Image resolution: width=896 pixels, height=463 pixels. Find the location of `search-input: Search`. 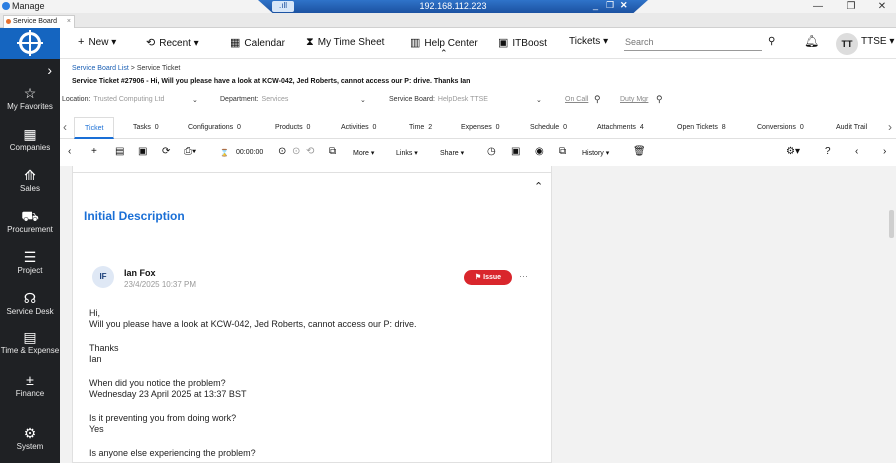

search-input: Search is located at coordinates (693, 43).